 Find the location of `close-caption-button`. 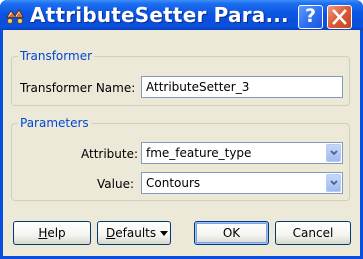

close-caption-button is located at coordinates (339, 17).